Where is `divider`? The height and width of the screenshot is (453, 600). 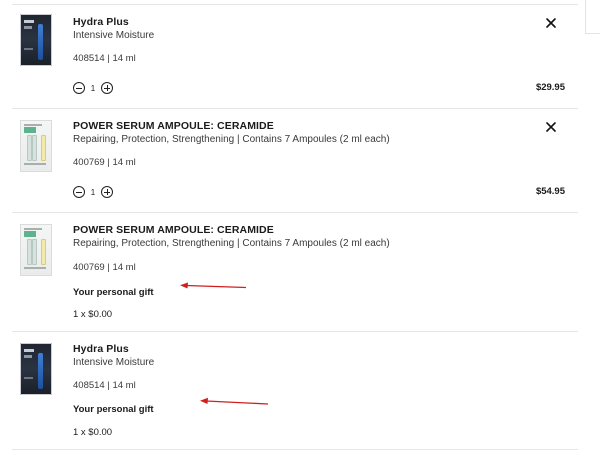 divider is located at coordinates (295, 449).